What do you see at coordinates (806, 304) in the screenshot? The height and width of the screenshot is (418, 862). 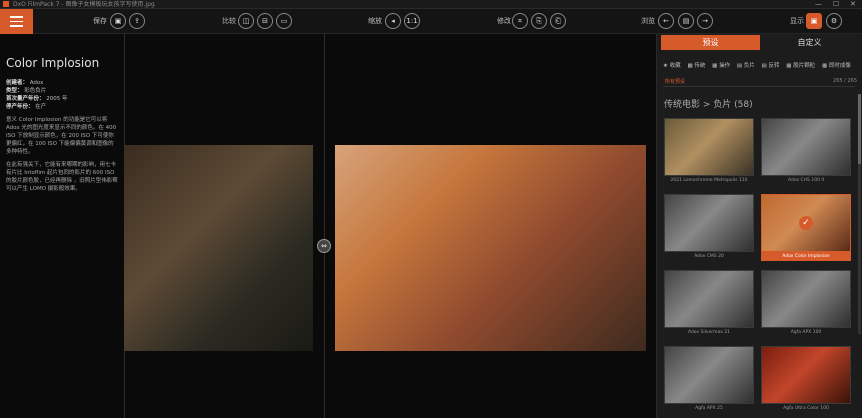 I see `preset-thumbnail: Agfa APX 100` at bounding box center [806, 304].